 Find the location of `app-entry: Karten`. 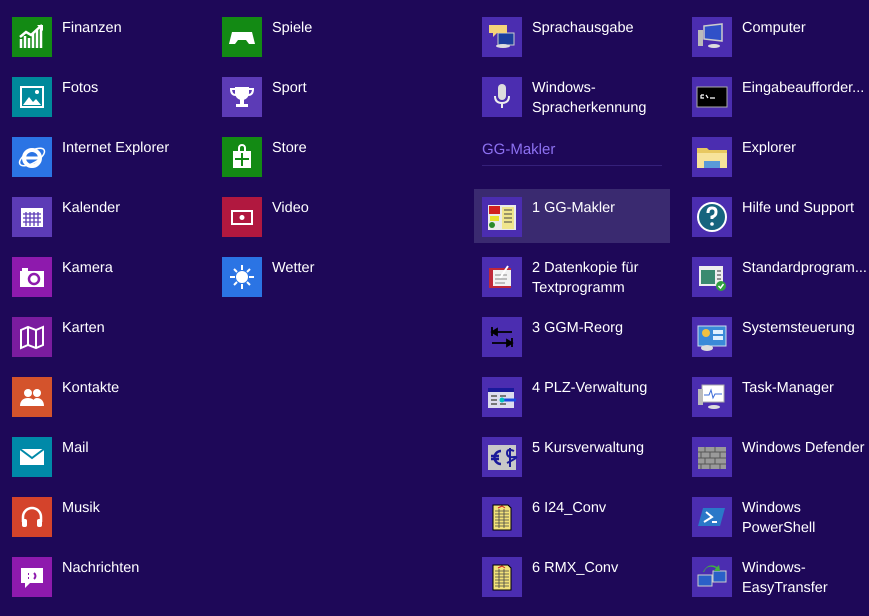

app-entry: Karten is located at coordinates (102, 336).